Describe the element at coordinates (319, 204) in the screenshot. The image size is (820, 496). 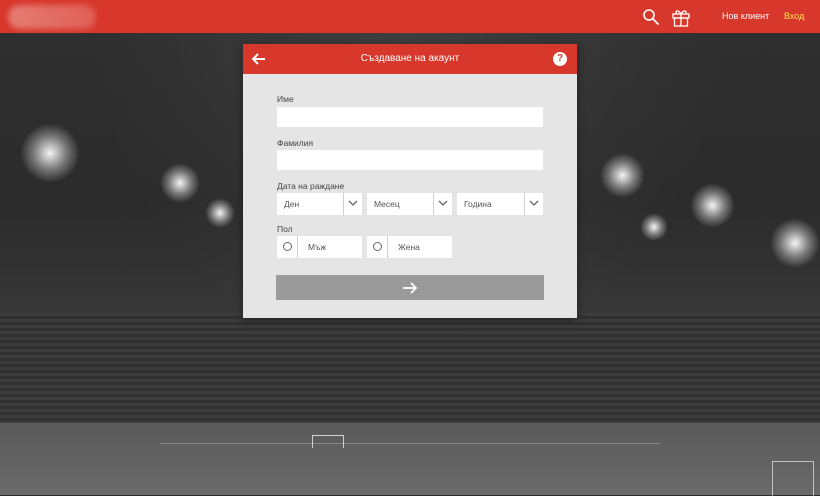
I see `day-select: Ден` at that location.